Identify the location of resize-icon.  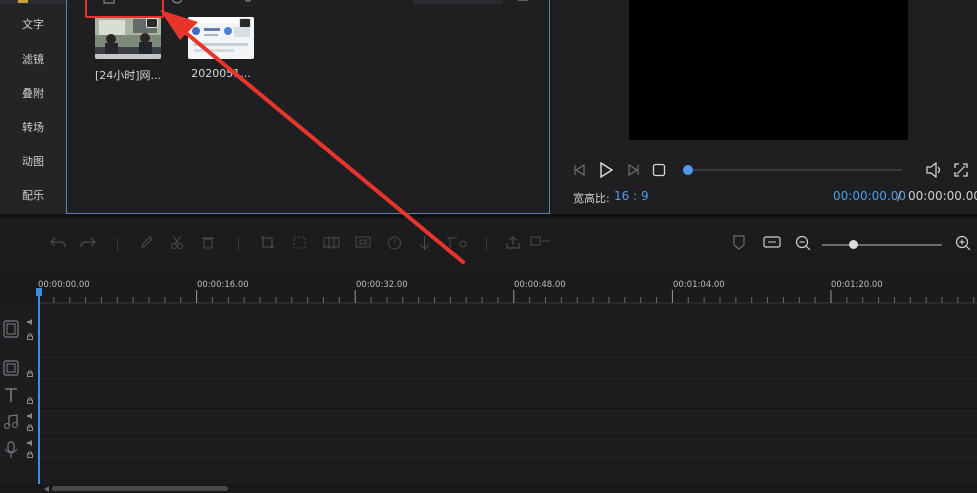
(299, 242).